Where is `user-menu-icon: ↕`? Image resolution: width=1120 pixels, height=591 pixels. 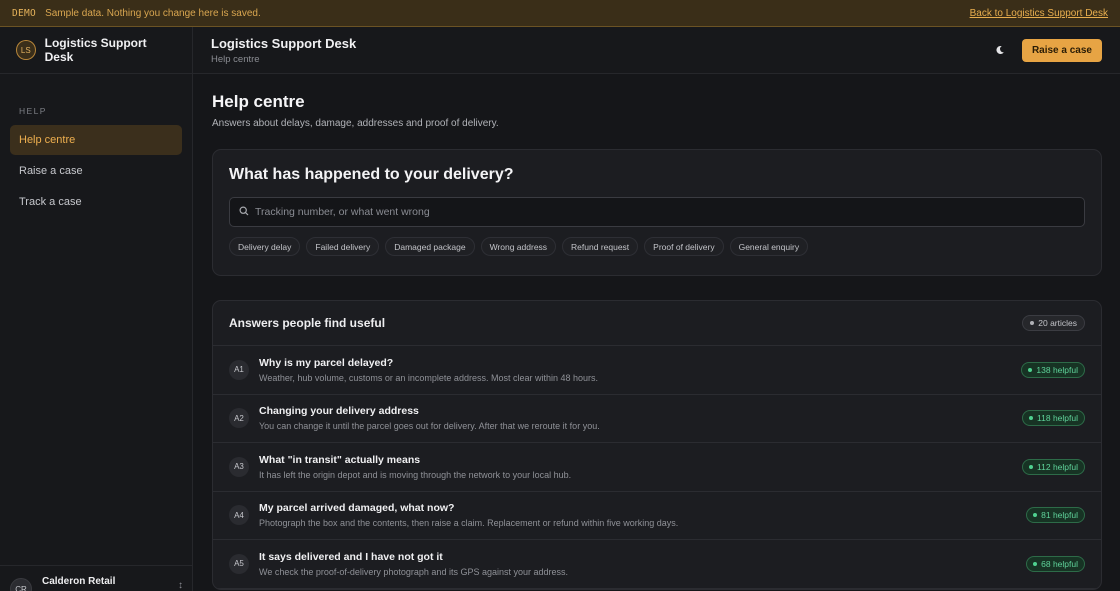 user-menu-icon: ↕ is located at coordinates (180, 585).